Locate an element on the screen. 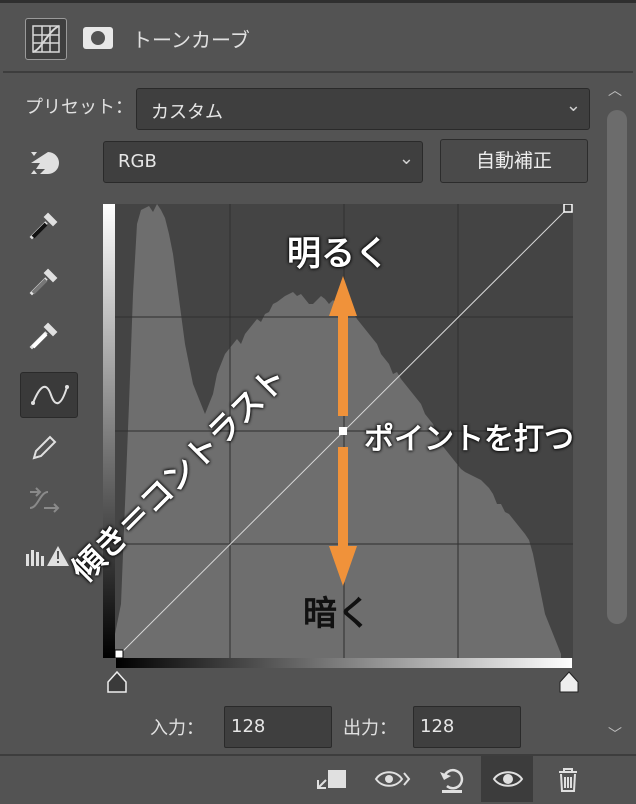 The height and width of the screenshot is (804, 636). preset-label: プリセット： is located at coordinates (79, 107).